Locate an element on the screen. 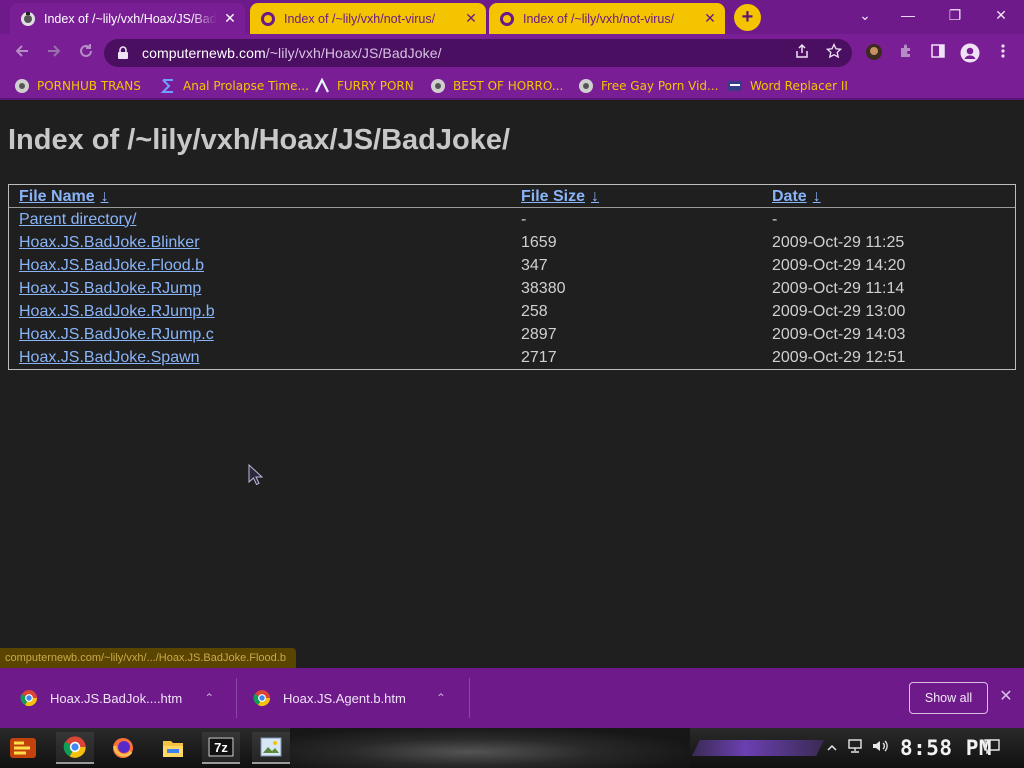  taskbar-file-explorer is located at coordinates (173, 748).